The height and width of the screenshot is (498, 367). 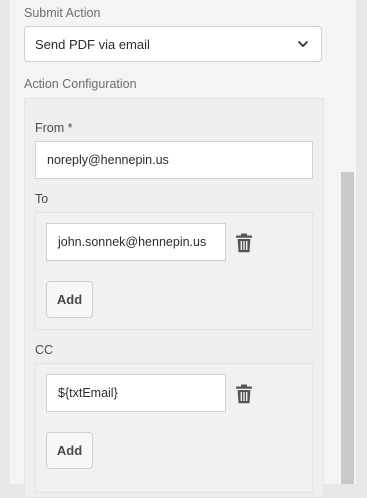 I want to click on from-input: noreply@hennepin.us, so click(x=174, y=160).